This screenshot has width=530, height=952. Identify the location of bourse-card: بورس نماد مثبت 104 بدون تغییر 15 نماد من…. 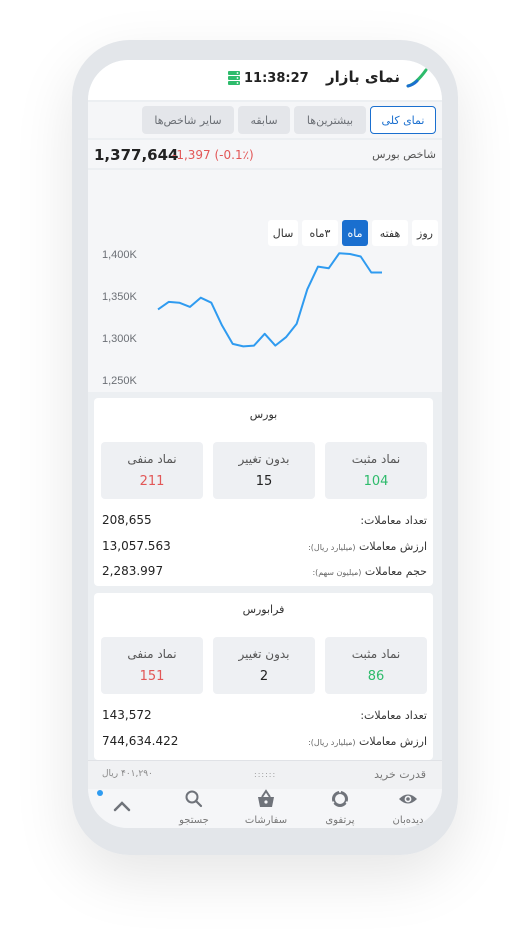
(263, 492).